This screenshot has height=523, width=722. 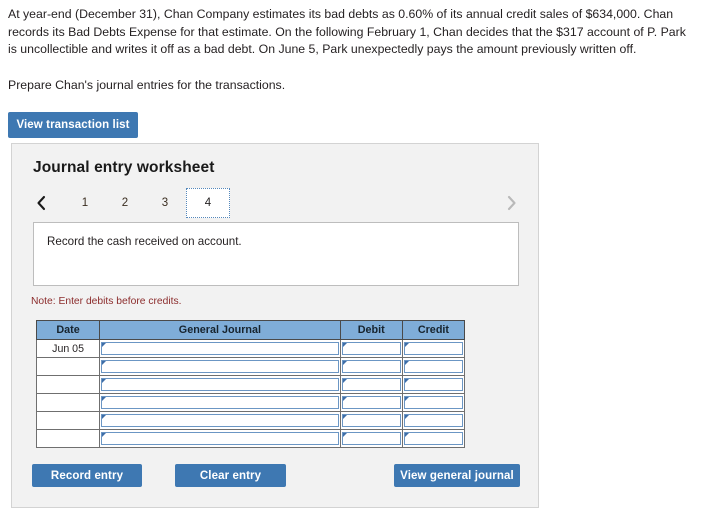 What do you see at coordinates (68, 348) in the screenshot?
I see `cell-date-0: Jun 05` at bounding box center [68, 348].